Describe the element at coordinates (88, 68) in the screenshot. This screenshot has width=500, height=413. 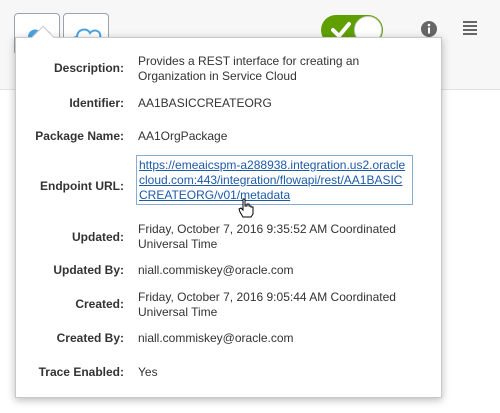
I see `description-label: Description:` at that location.